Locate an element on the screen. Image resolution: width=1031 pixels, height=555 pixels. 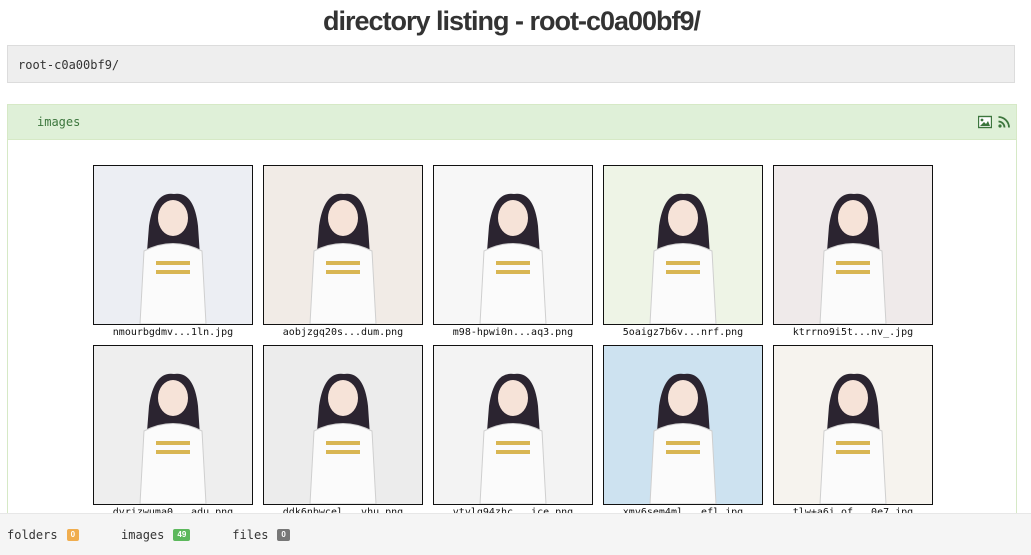
thumbnail-item: m98-hpwi0n...aq3.png is located at coordinates (513, 253).